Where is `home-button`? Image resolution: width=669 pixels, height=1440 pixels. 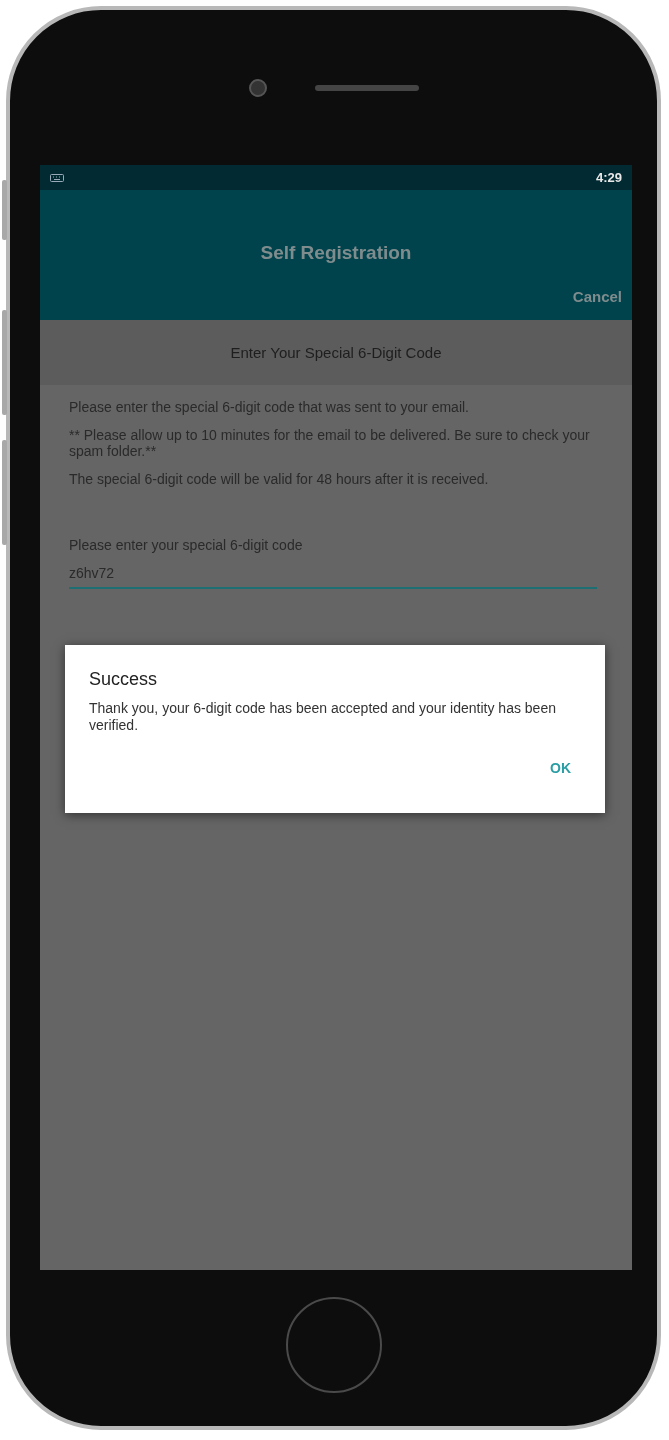
home-button is located at coordinates (333, 1345).